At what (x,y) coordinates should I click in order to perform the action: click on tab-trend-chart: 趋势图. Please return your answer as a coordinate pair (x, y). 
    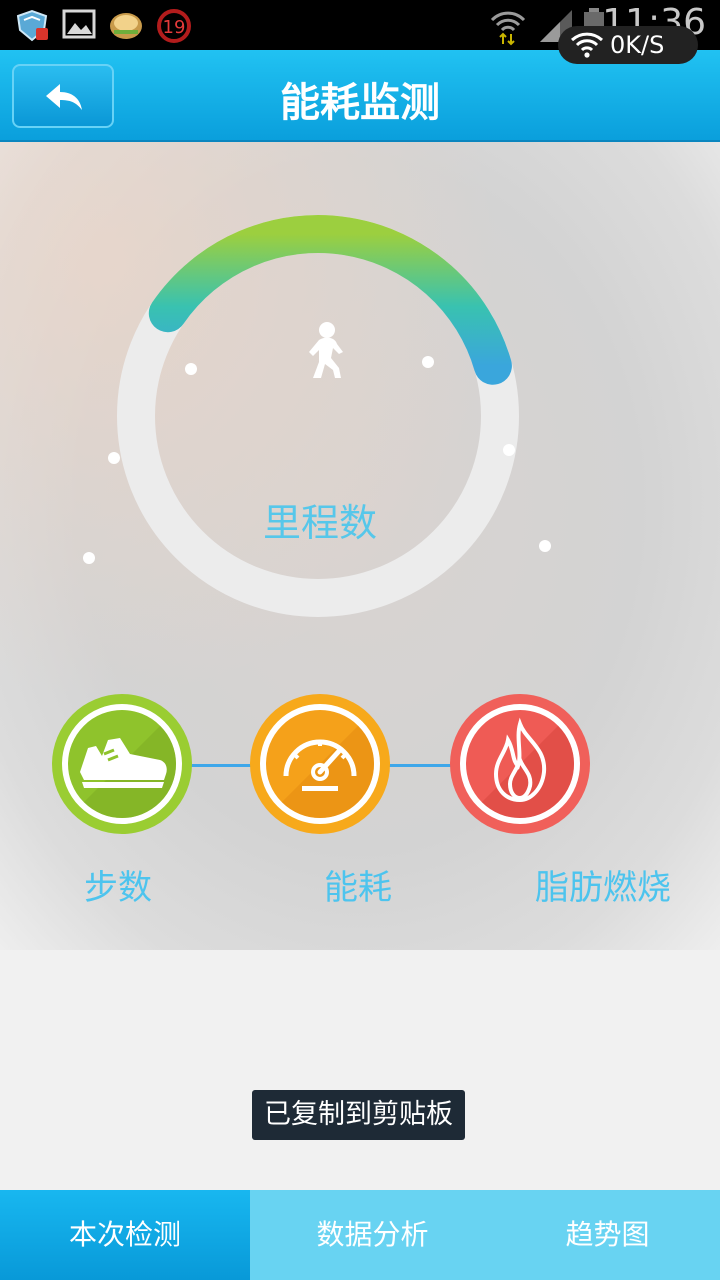
    Looking at the image, I should click on (607, 1235).